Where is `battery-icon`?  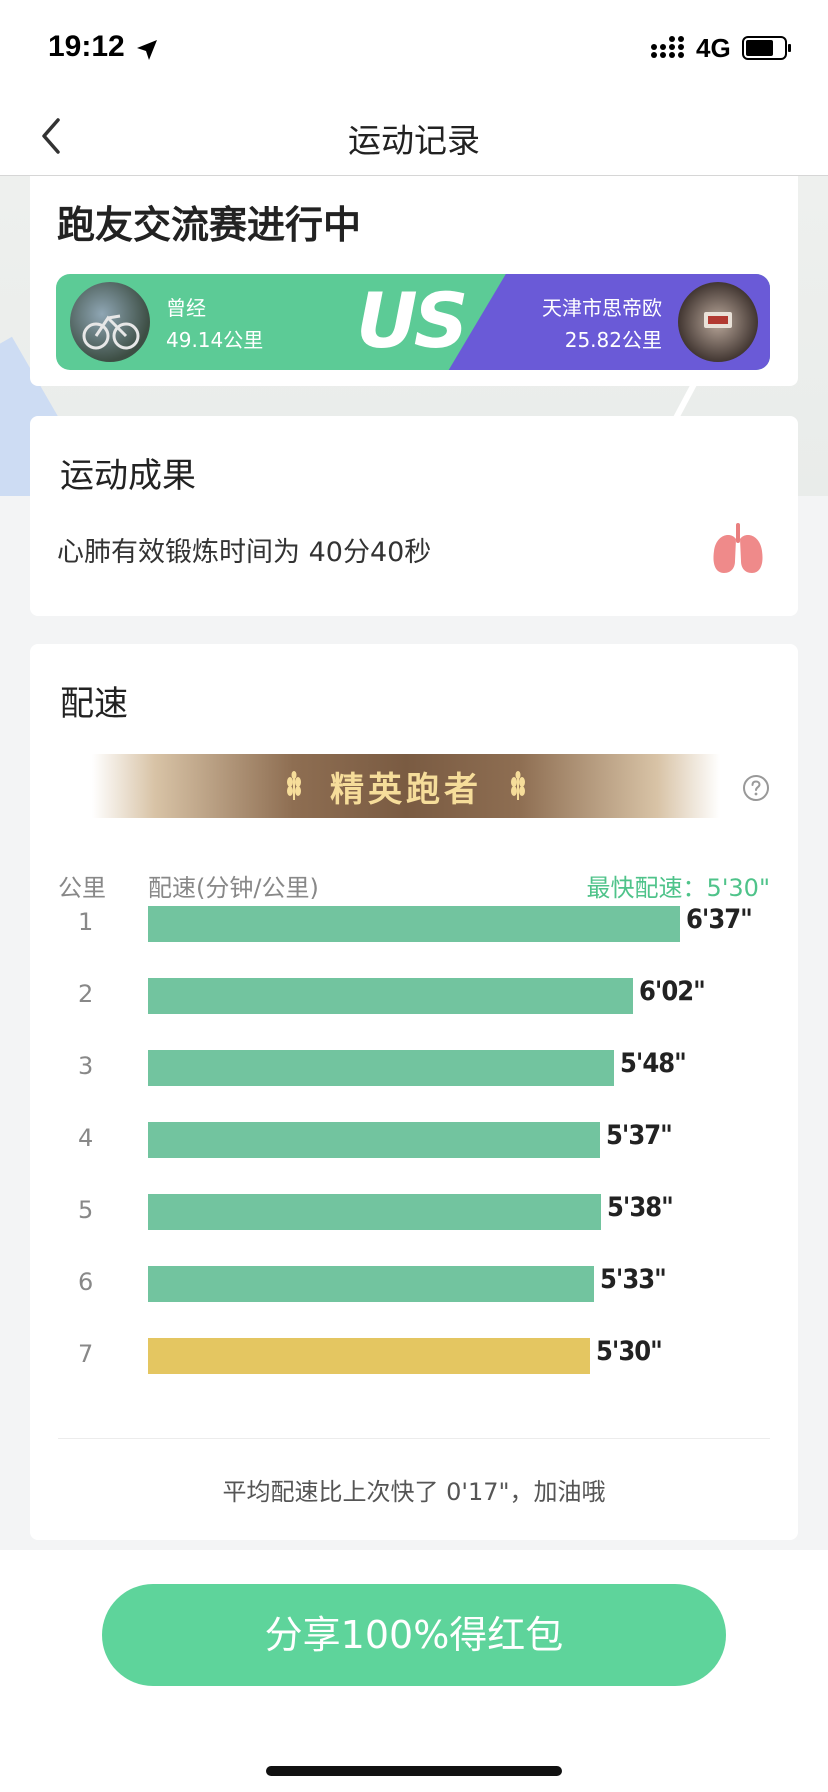
battery-icon is located at coordinates (766, 48).